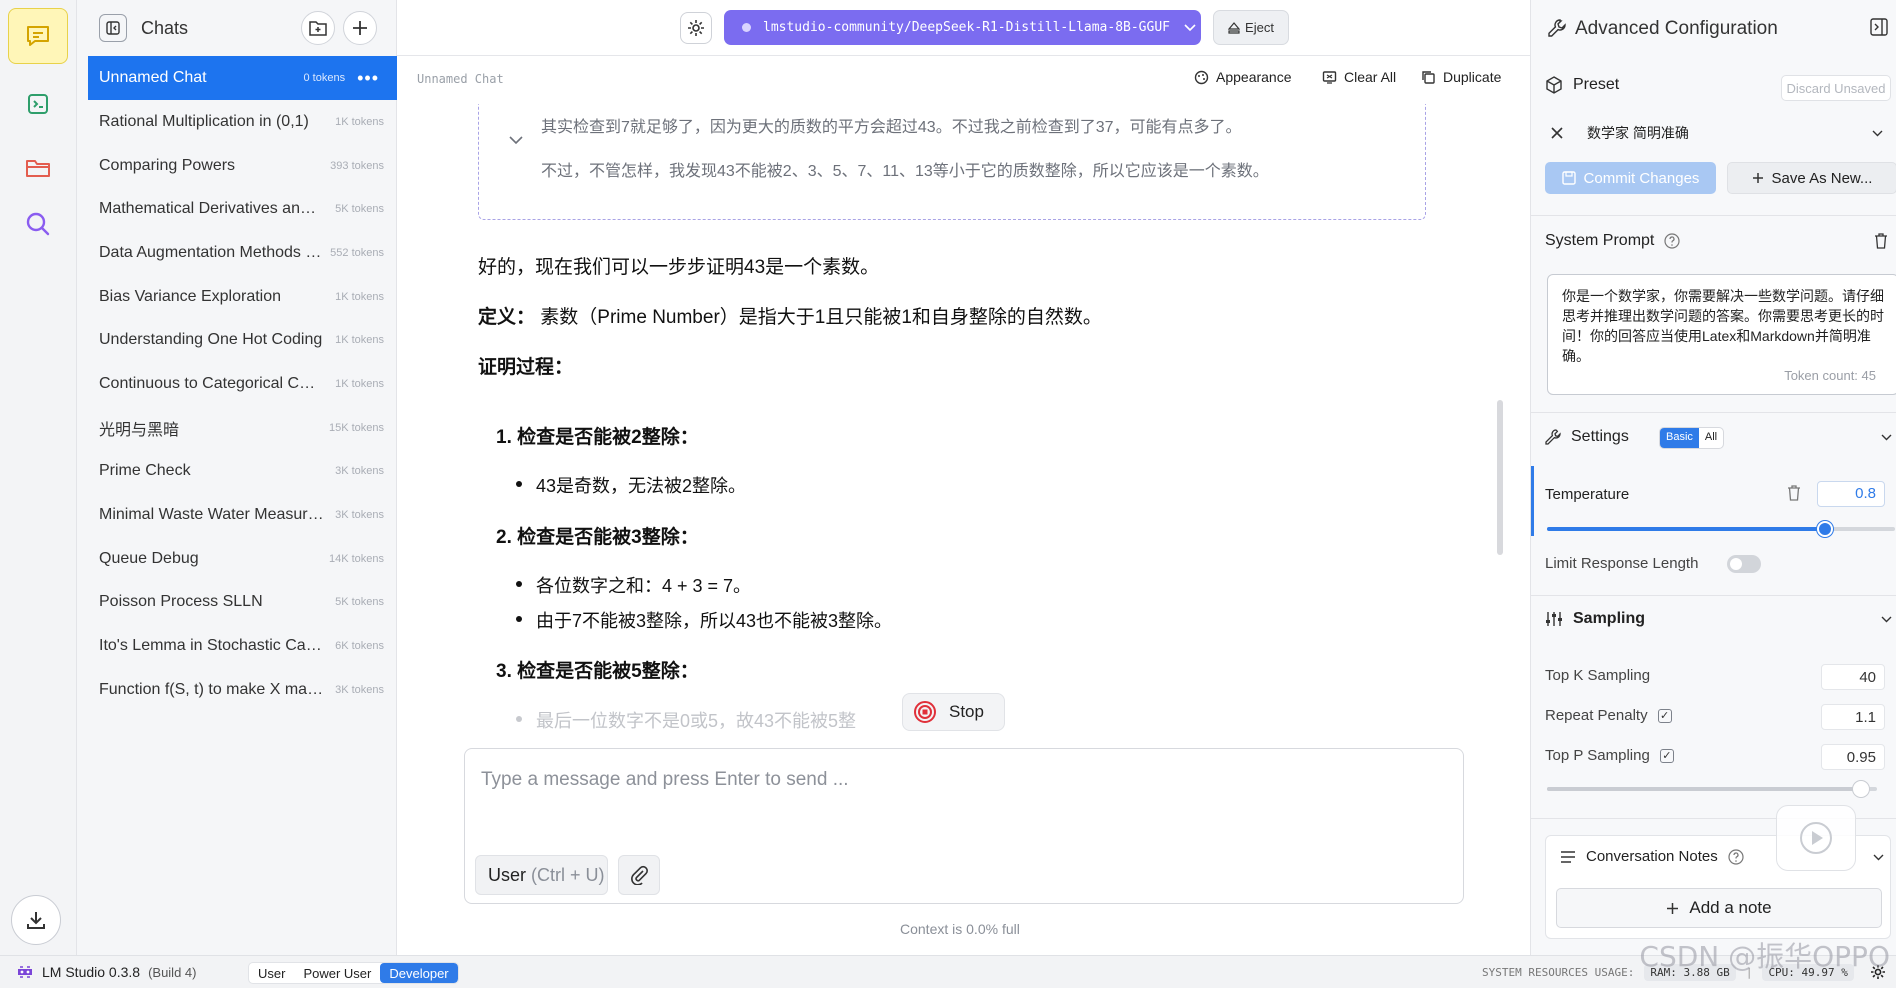 This screenshot has width=1896, height=988. What do you see at coordinates (1666, 755) in the screenshot?
I see `topp-checkbox: ✓` at bounding box center [1666, 755].